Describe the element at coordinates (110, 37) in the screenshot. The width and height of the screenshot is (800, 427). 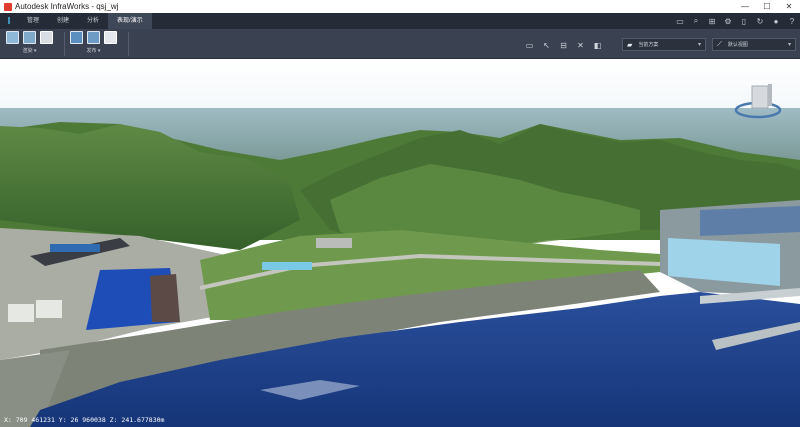
I see `publish-file-icon` at that location.